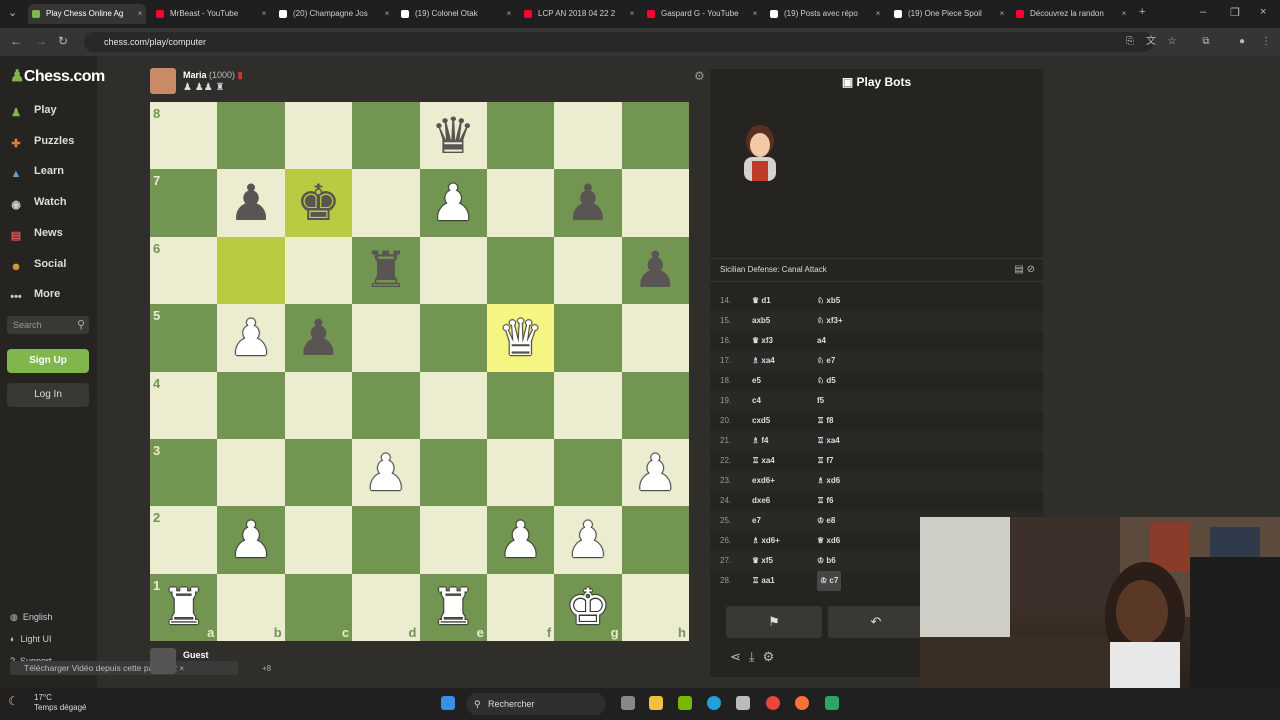 The width and height of the screenshot is (1280, 720). Describe the element at coordinates (1242, 42) in the screenshot. I see `profile-icon: ●` at that location.